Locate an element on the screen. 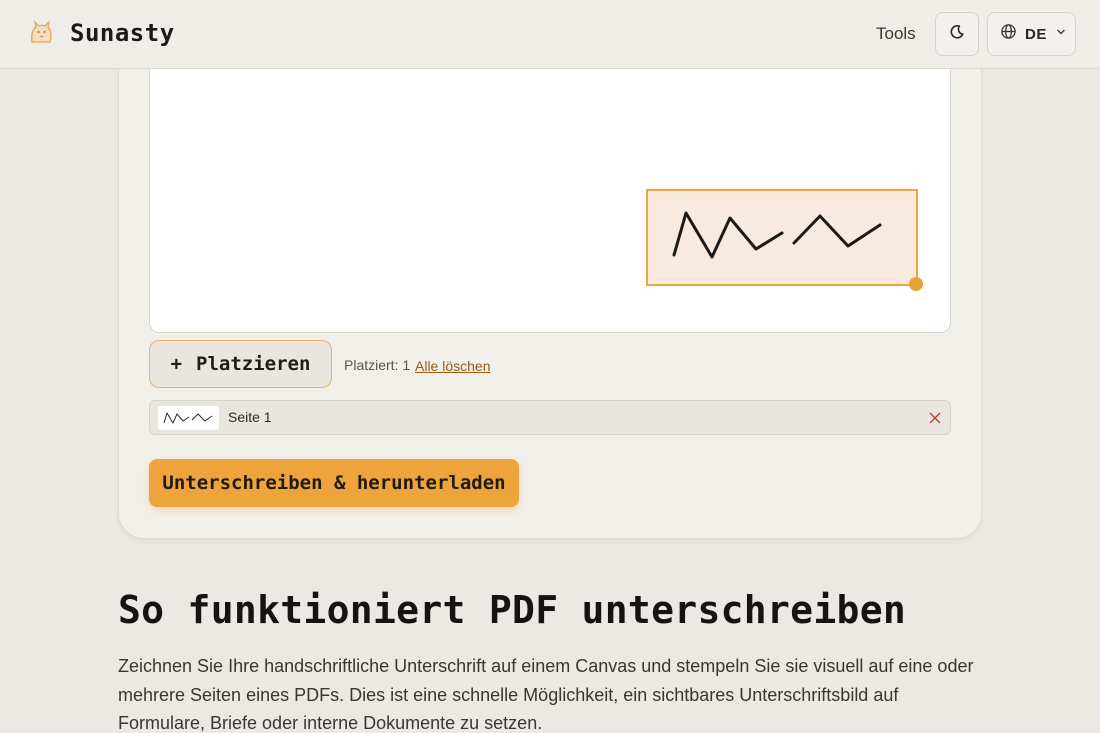 The image size is (1100, 733). nav-tools-link: Tools is located at coordinates (896, 34).